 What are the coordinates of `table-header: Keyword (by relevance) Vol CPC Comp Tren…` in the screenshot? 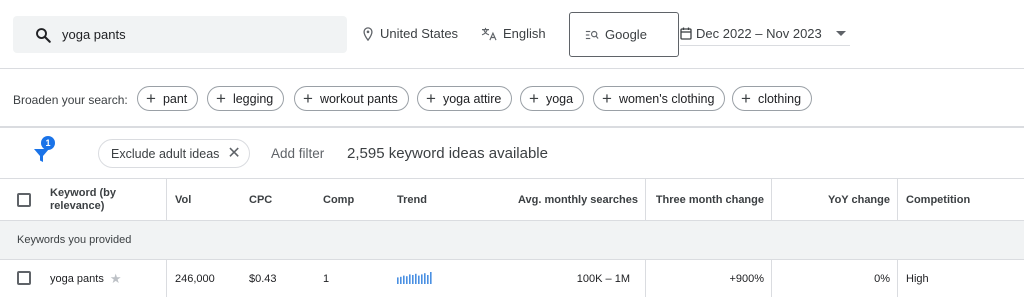 It's located at (512, 199).